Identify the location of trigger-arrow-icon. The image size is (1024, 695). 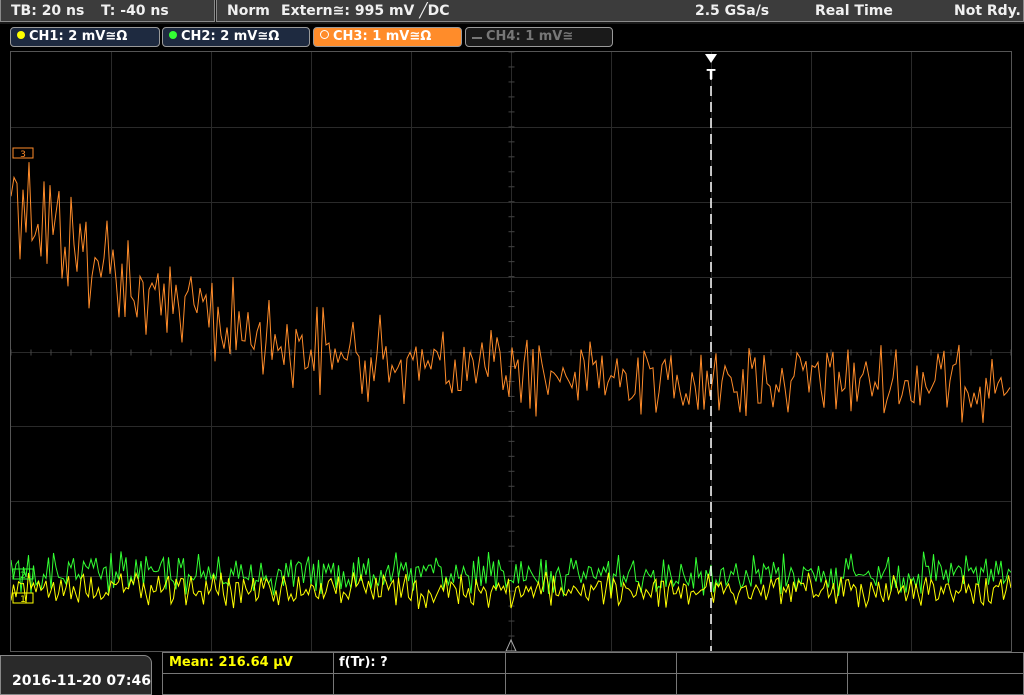
(711, 58).